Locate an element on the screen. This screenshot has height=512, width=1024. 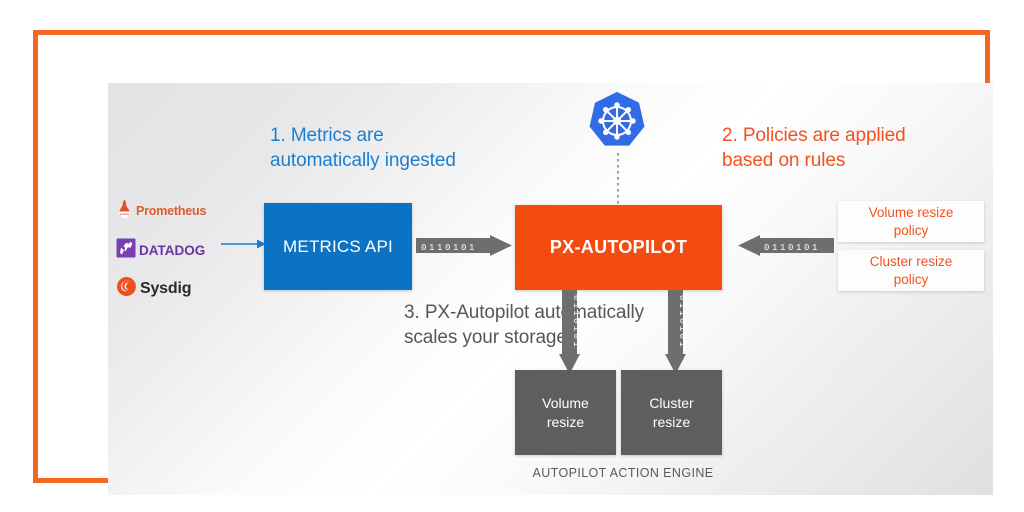
ingest-arrow-icon is located at coordinates (243, 244).